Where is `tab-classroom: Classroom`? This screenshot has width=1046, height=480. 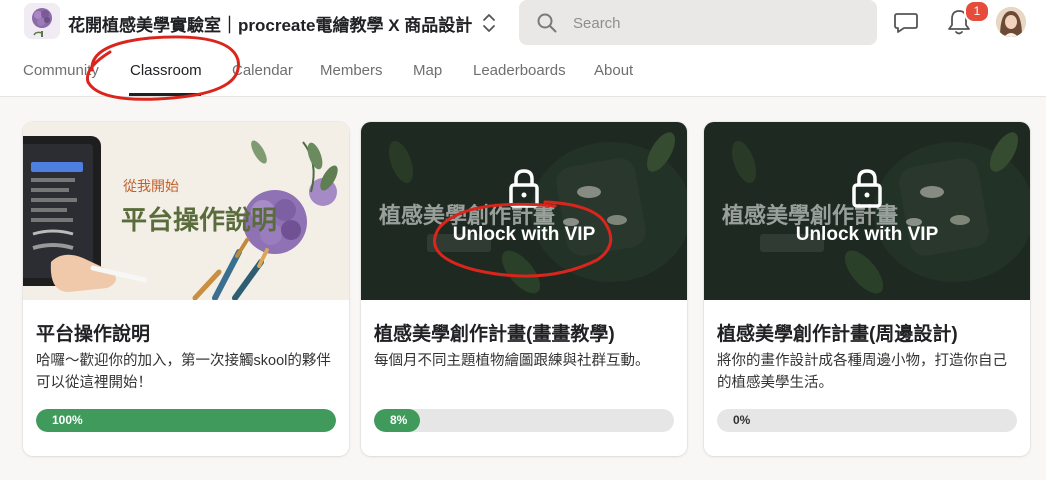 tab-classroom: Classroom is located at coordinates (166, 70).